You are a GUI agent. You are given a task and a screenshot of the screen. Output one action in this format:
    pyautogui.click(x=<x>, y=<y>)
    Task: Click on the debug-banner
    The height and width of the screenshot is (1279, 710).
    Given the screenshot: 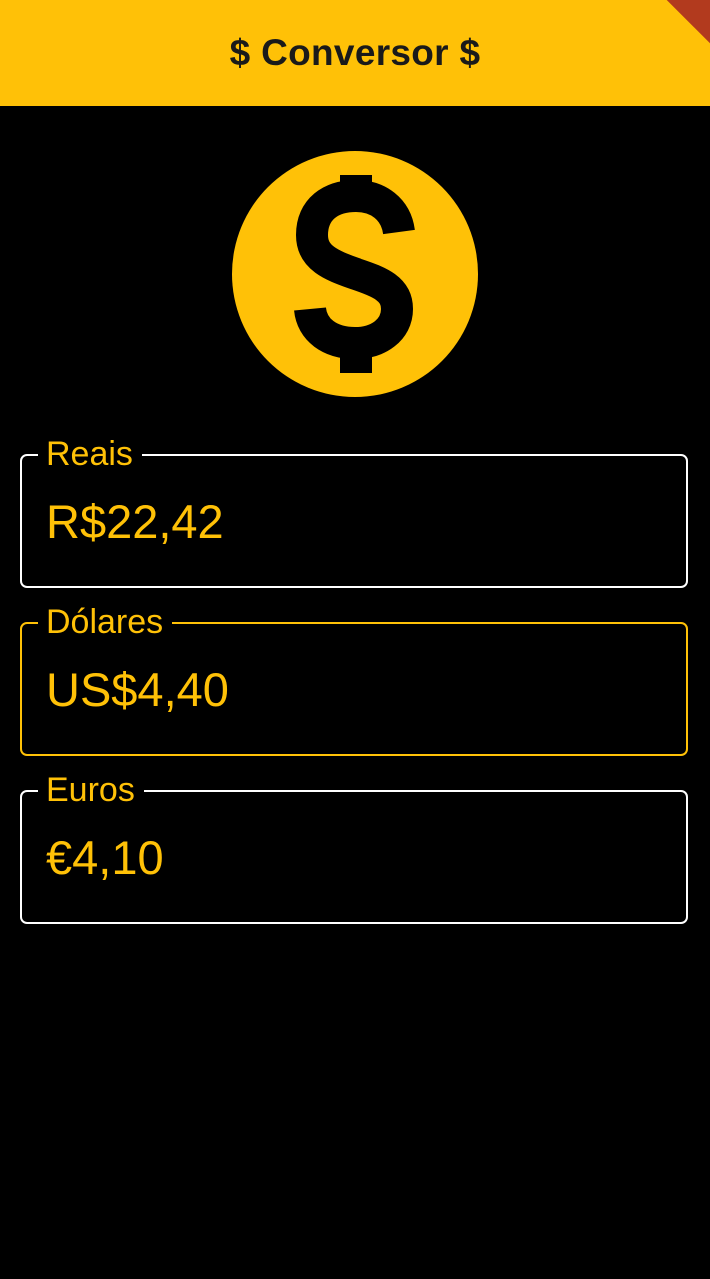 What is the action you would take?
    pyautogui.click(x=675, y=27)
    